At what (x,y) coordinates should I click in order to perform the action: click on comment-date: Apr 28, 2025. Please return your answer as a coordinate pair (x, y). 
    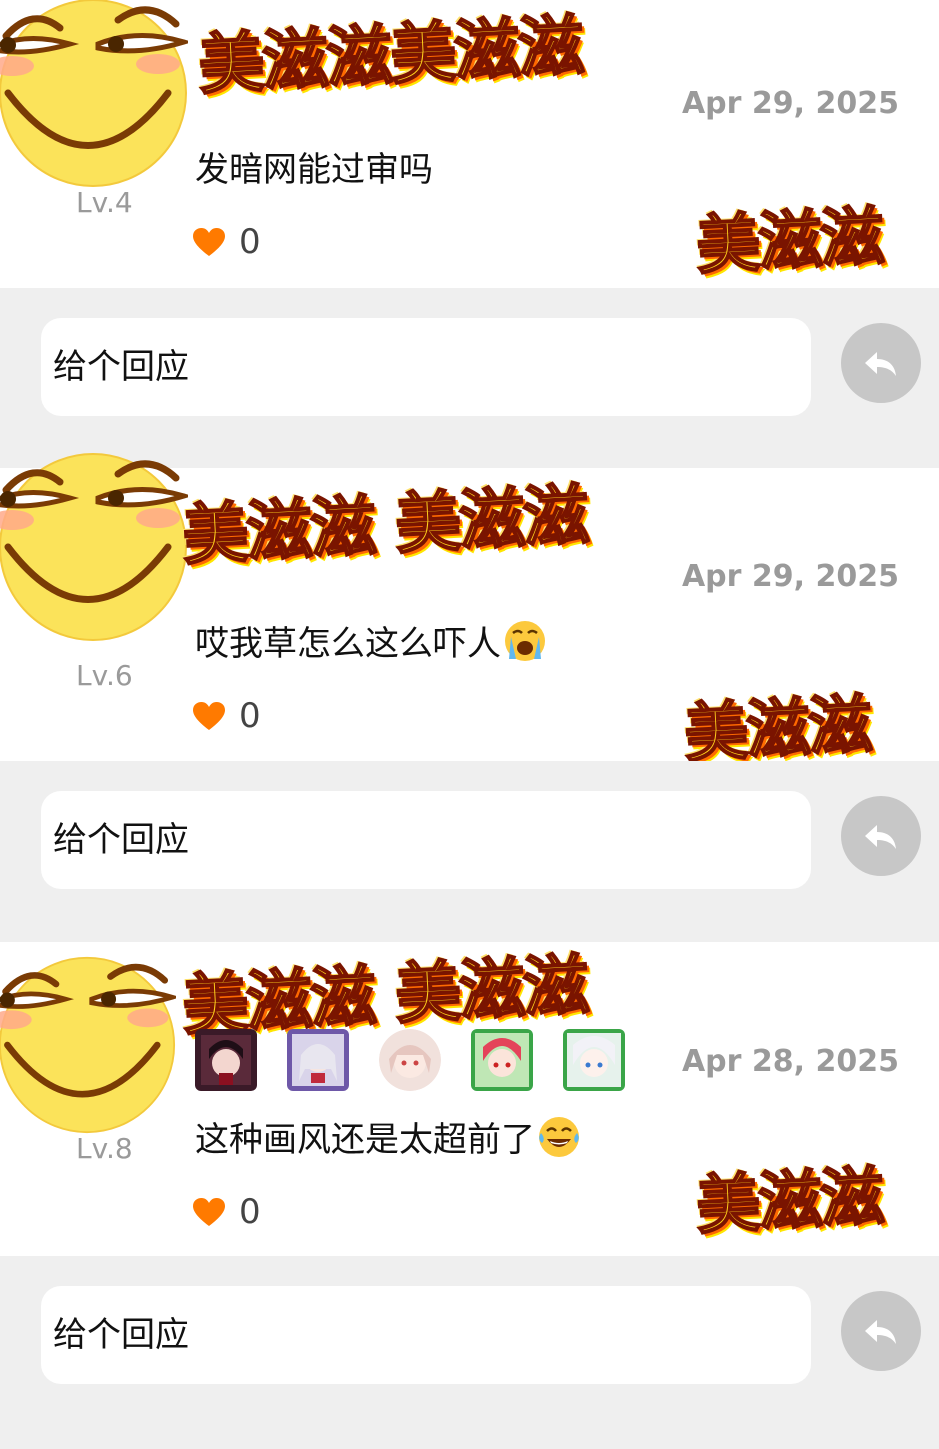
    Looking at the image, I should click on (790, 1061).